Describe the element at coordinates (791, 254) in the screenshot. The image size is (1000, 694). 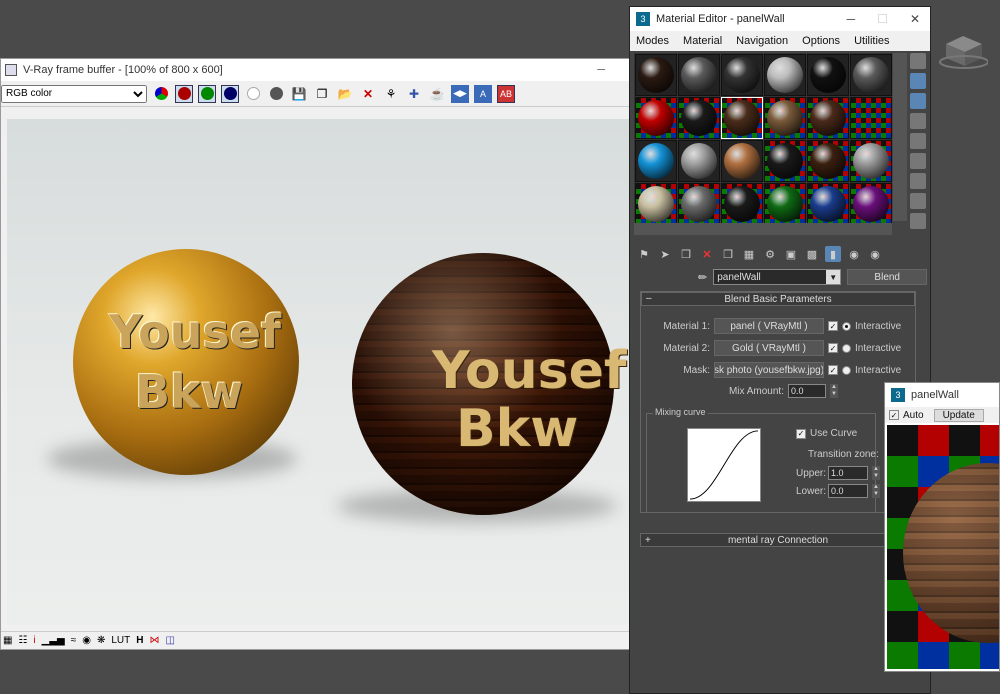
I see `show-map-icon: ▣` at that location.